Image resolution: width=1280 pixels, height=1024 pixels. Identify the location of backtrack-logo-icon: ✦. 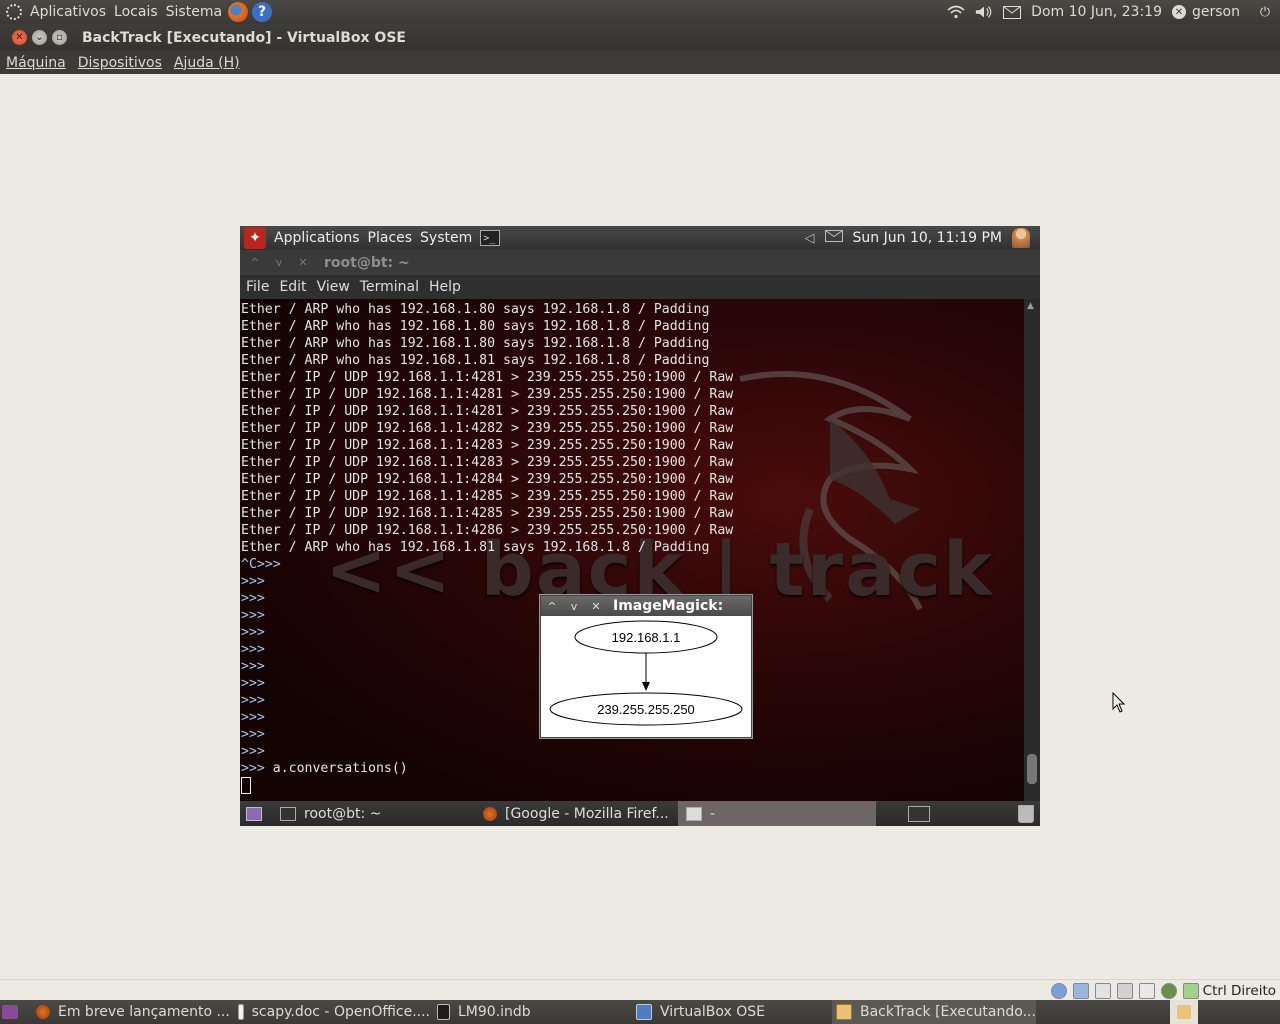
(255, 238).